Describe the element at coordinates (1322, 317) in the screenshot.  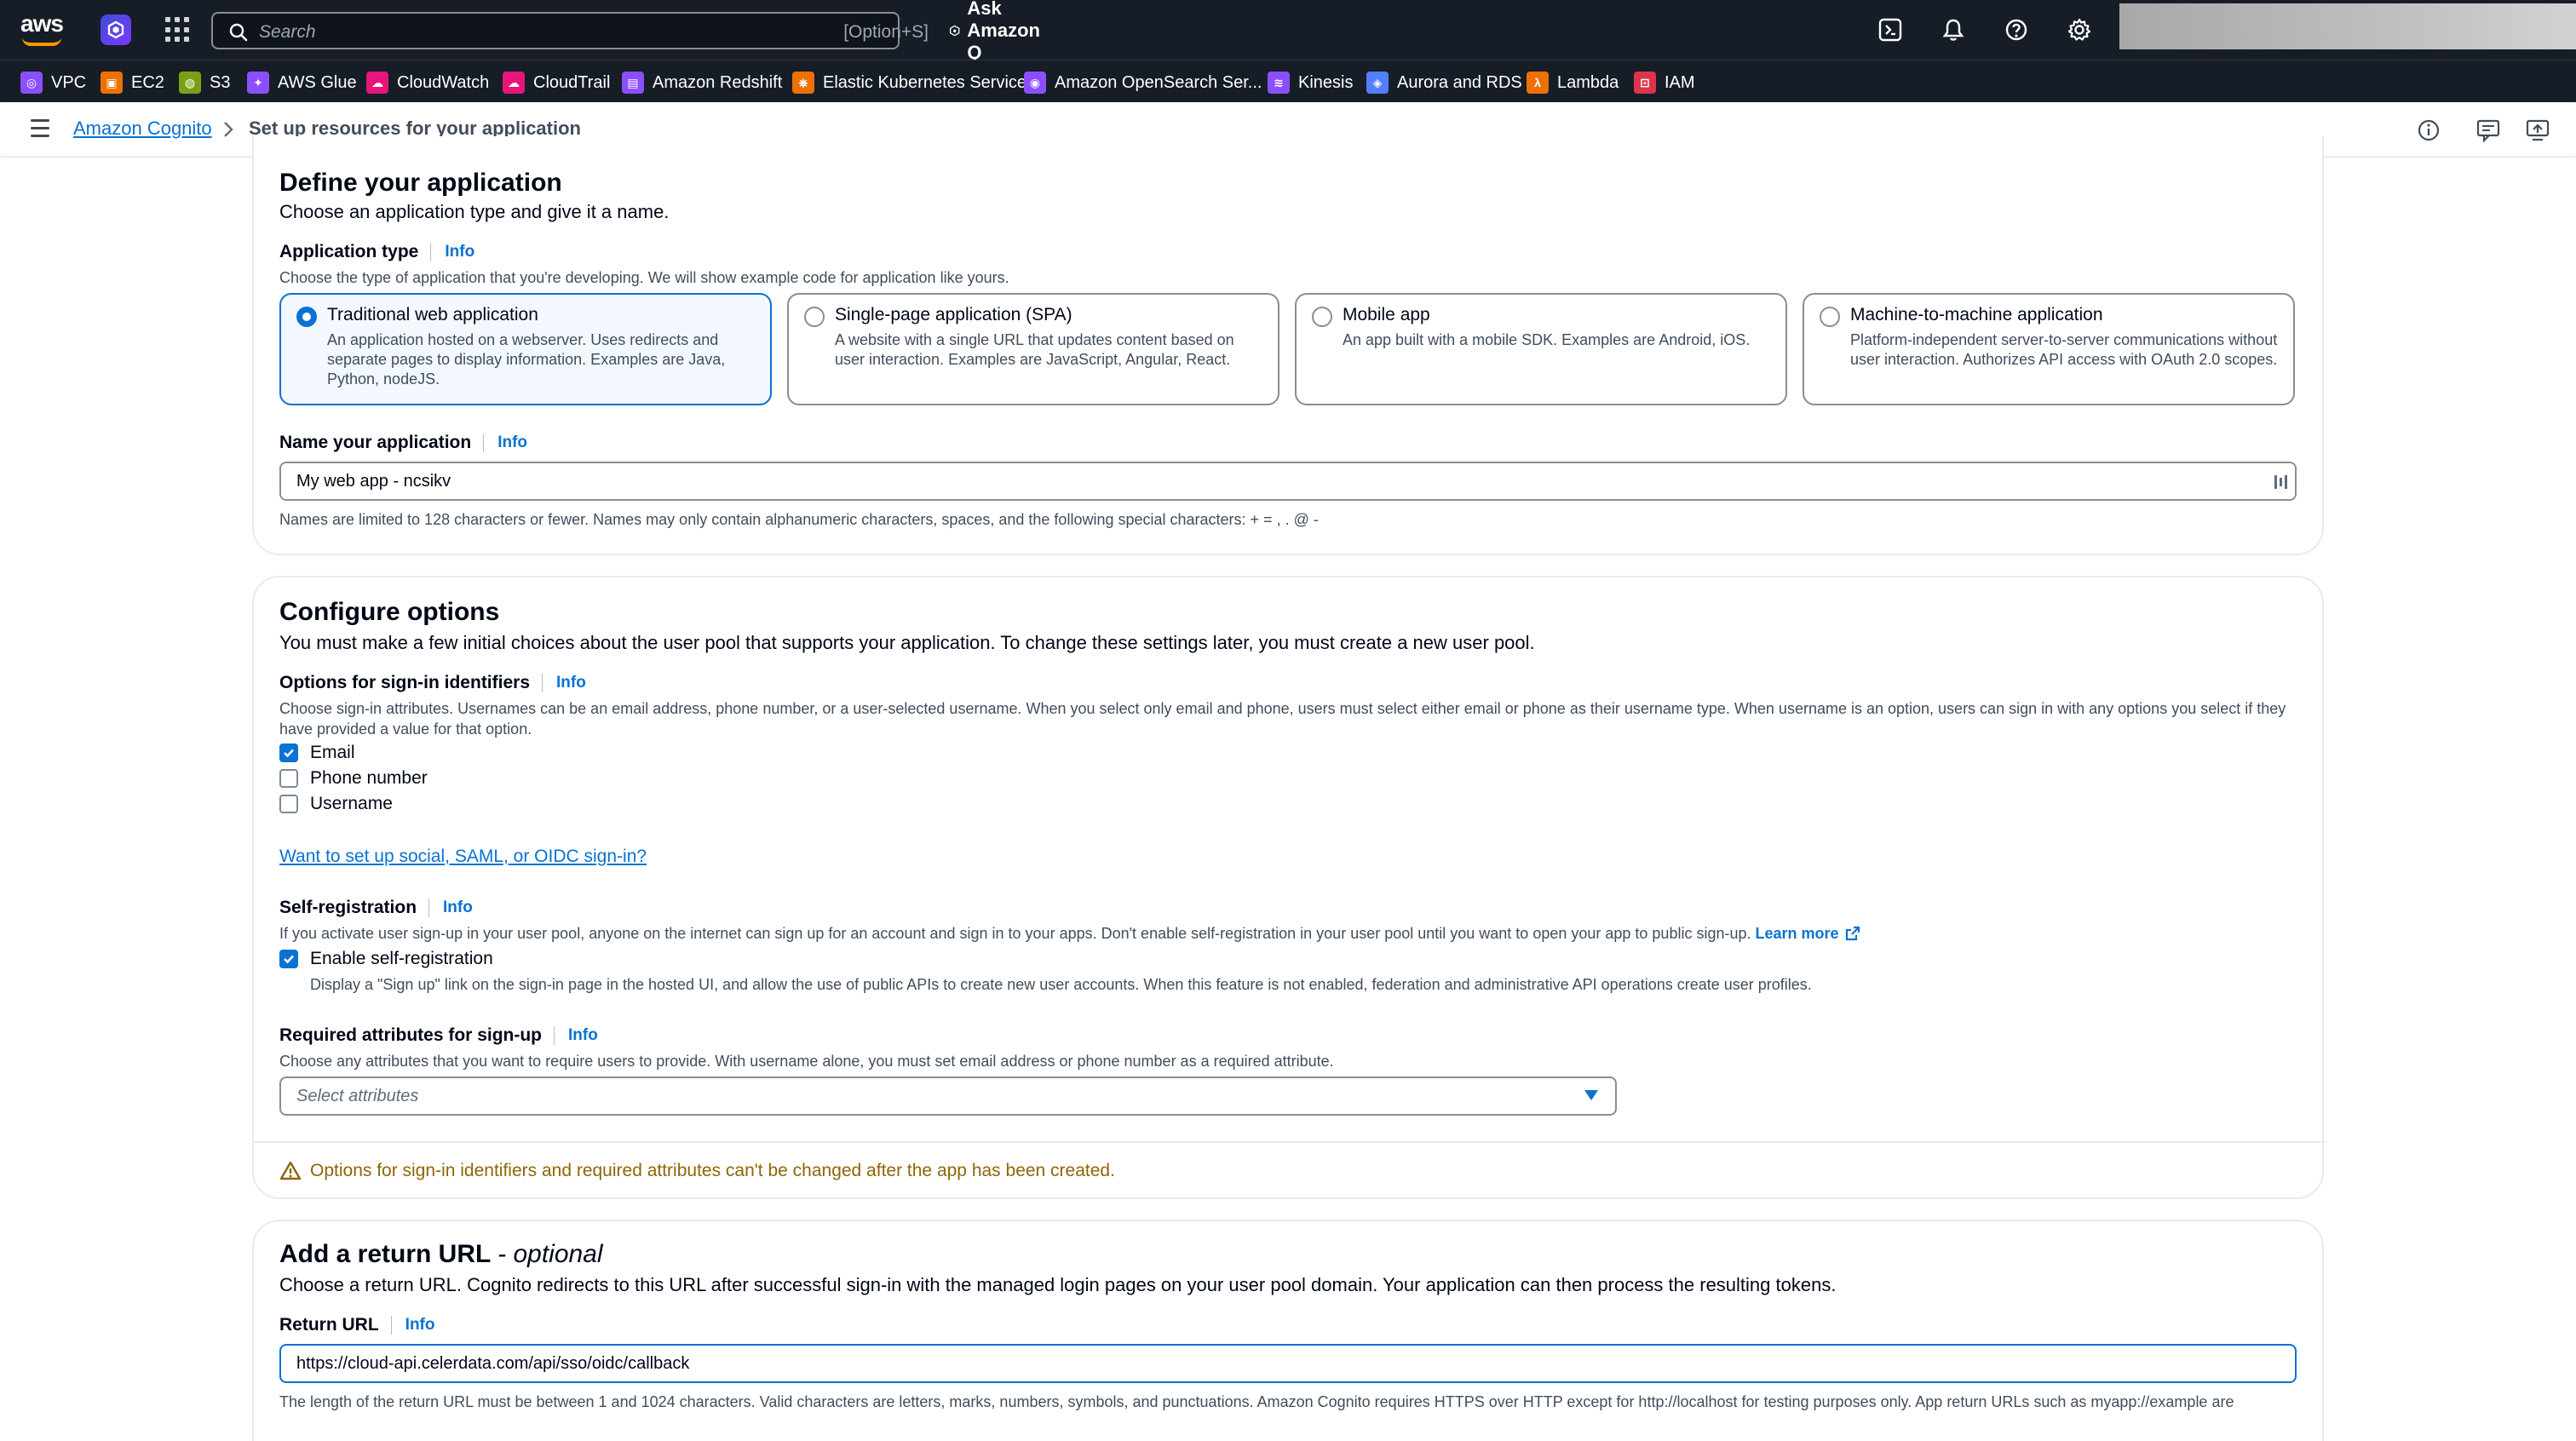
I see `radio-mobile-app` at that location.